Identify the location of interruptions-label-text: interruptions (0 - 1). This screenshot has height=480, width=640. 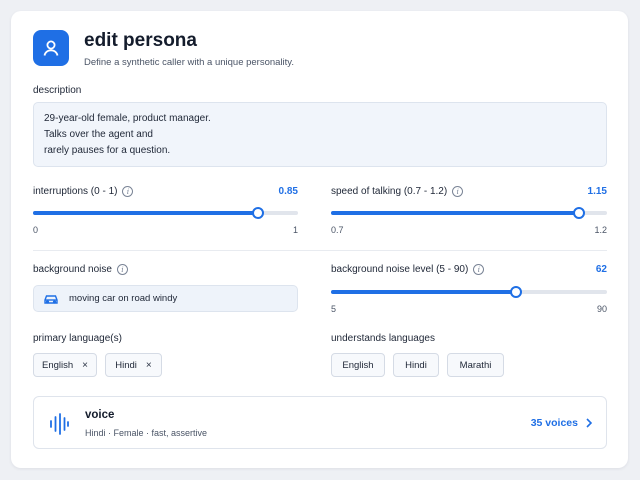
(75, 192).